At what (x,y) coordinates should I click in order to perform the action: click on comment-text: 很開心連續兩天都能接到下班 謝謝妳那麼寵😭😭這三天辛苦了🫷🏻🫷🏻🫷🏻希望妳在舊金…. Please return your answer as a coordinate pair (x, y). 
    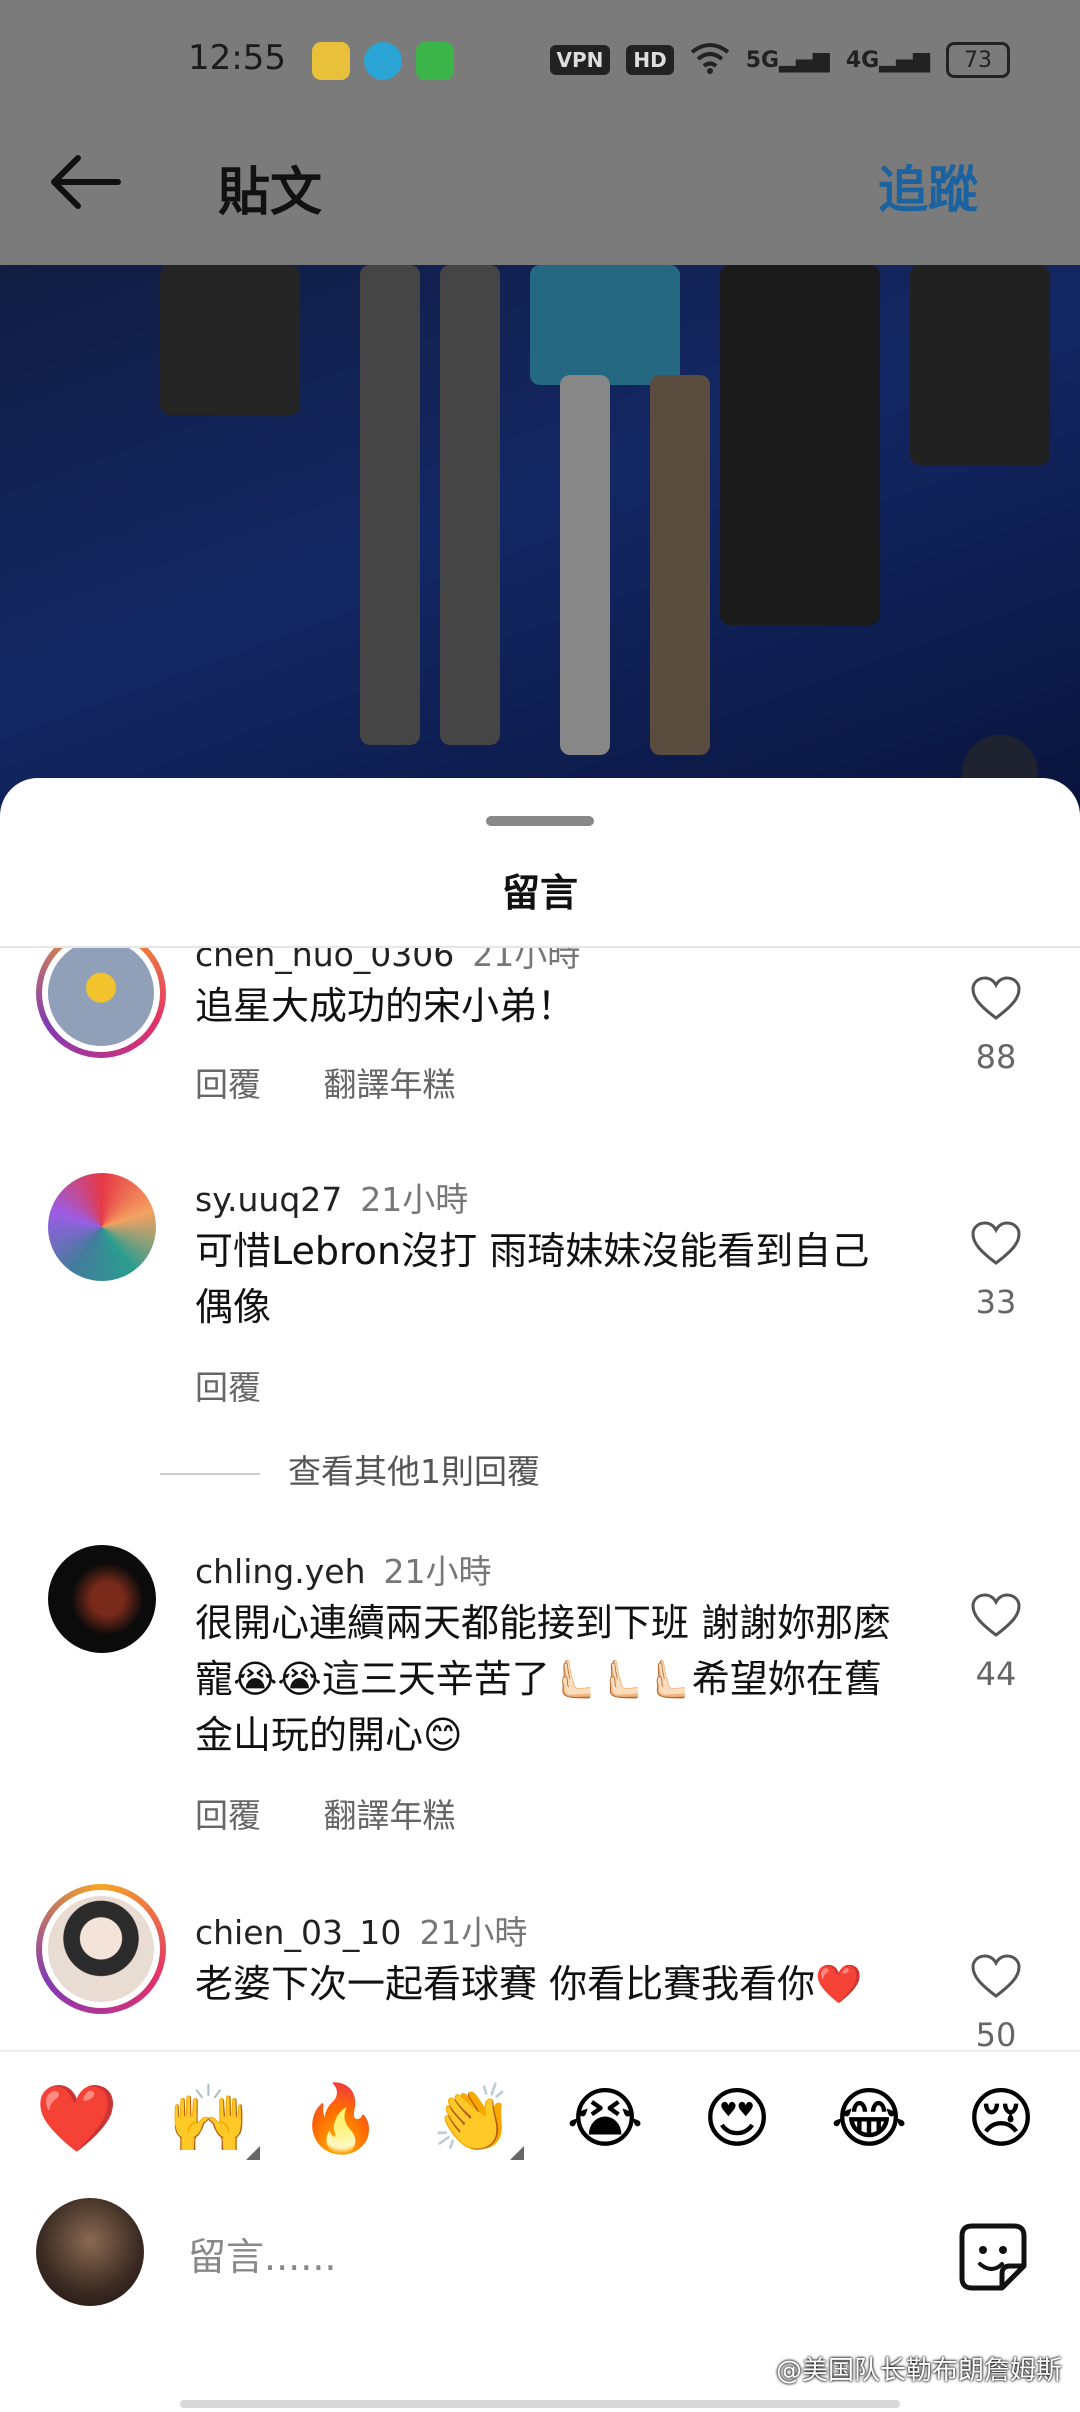
    Looking at the image, I should click on (543, 1679).